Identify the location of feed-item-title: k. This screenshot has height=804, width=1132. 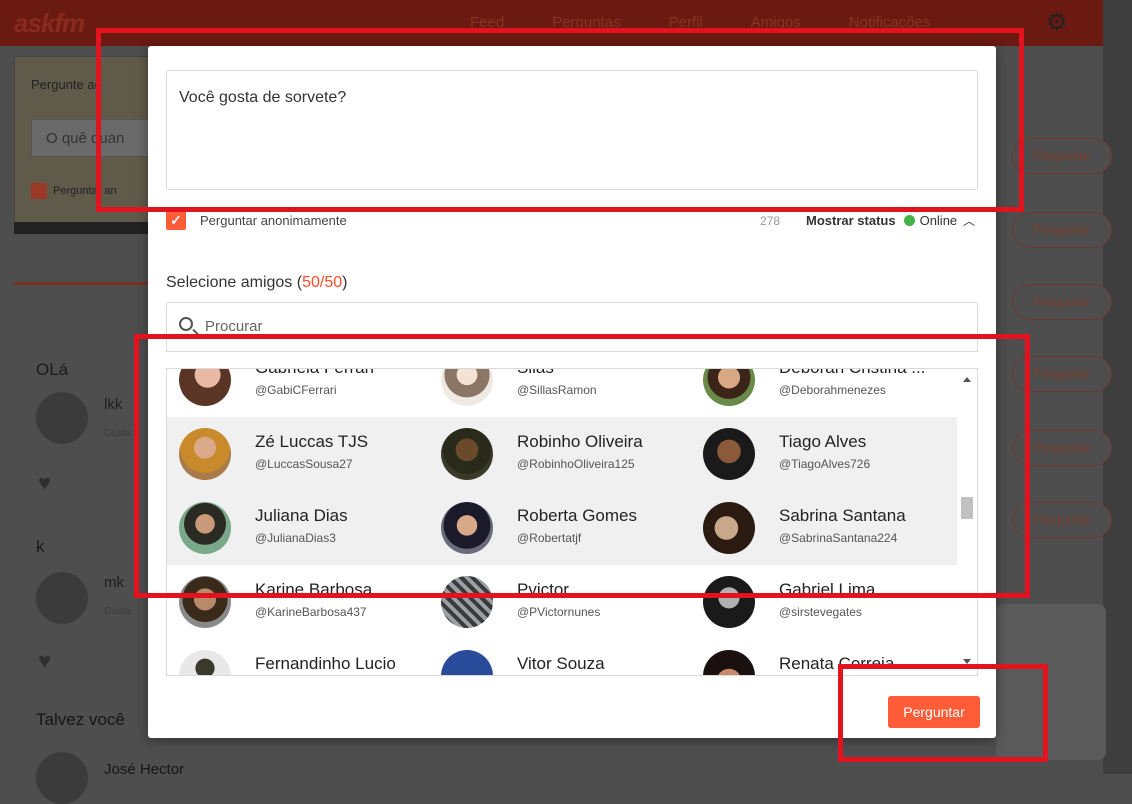
(40, 546).